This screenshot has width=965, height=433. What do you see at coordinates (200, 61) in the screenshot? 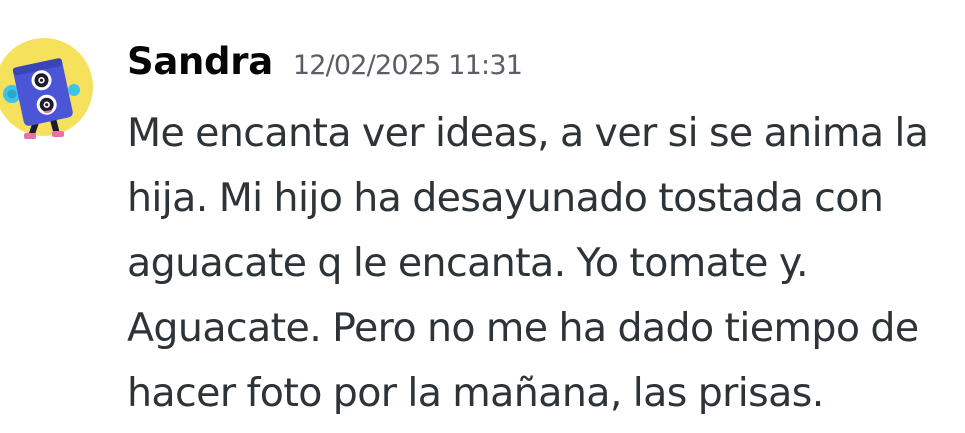
I see `username: Sandra` at bounding box center [200, 61].